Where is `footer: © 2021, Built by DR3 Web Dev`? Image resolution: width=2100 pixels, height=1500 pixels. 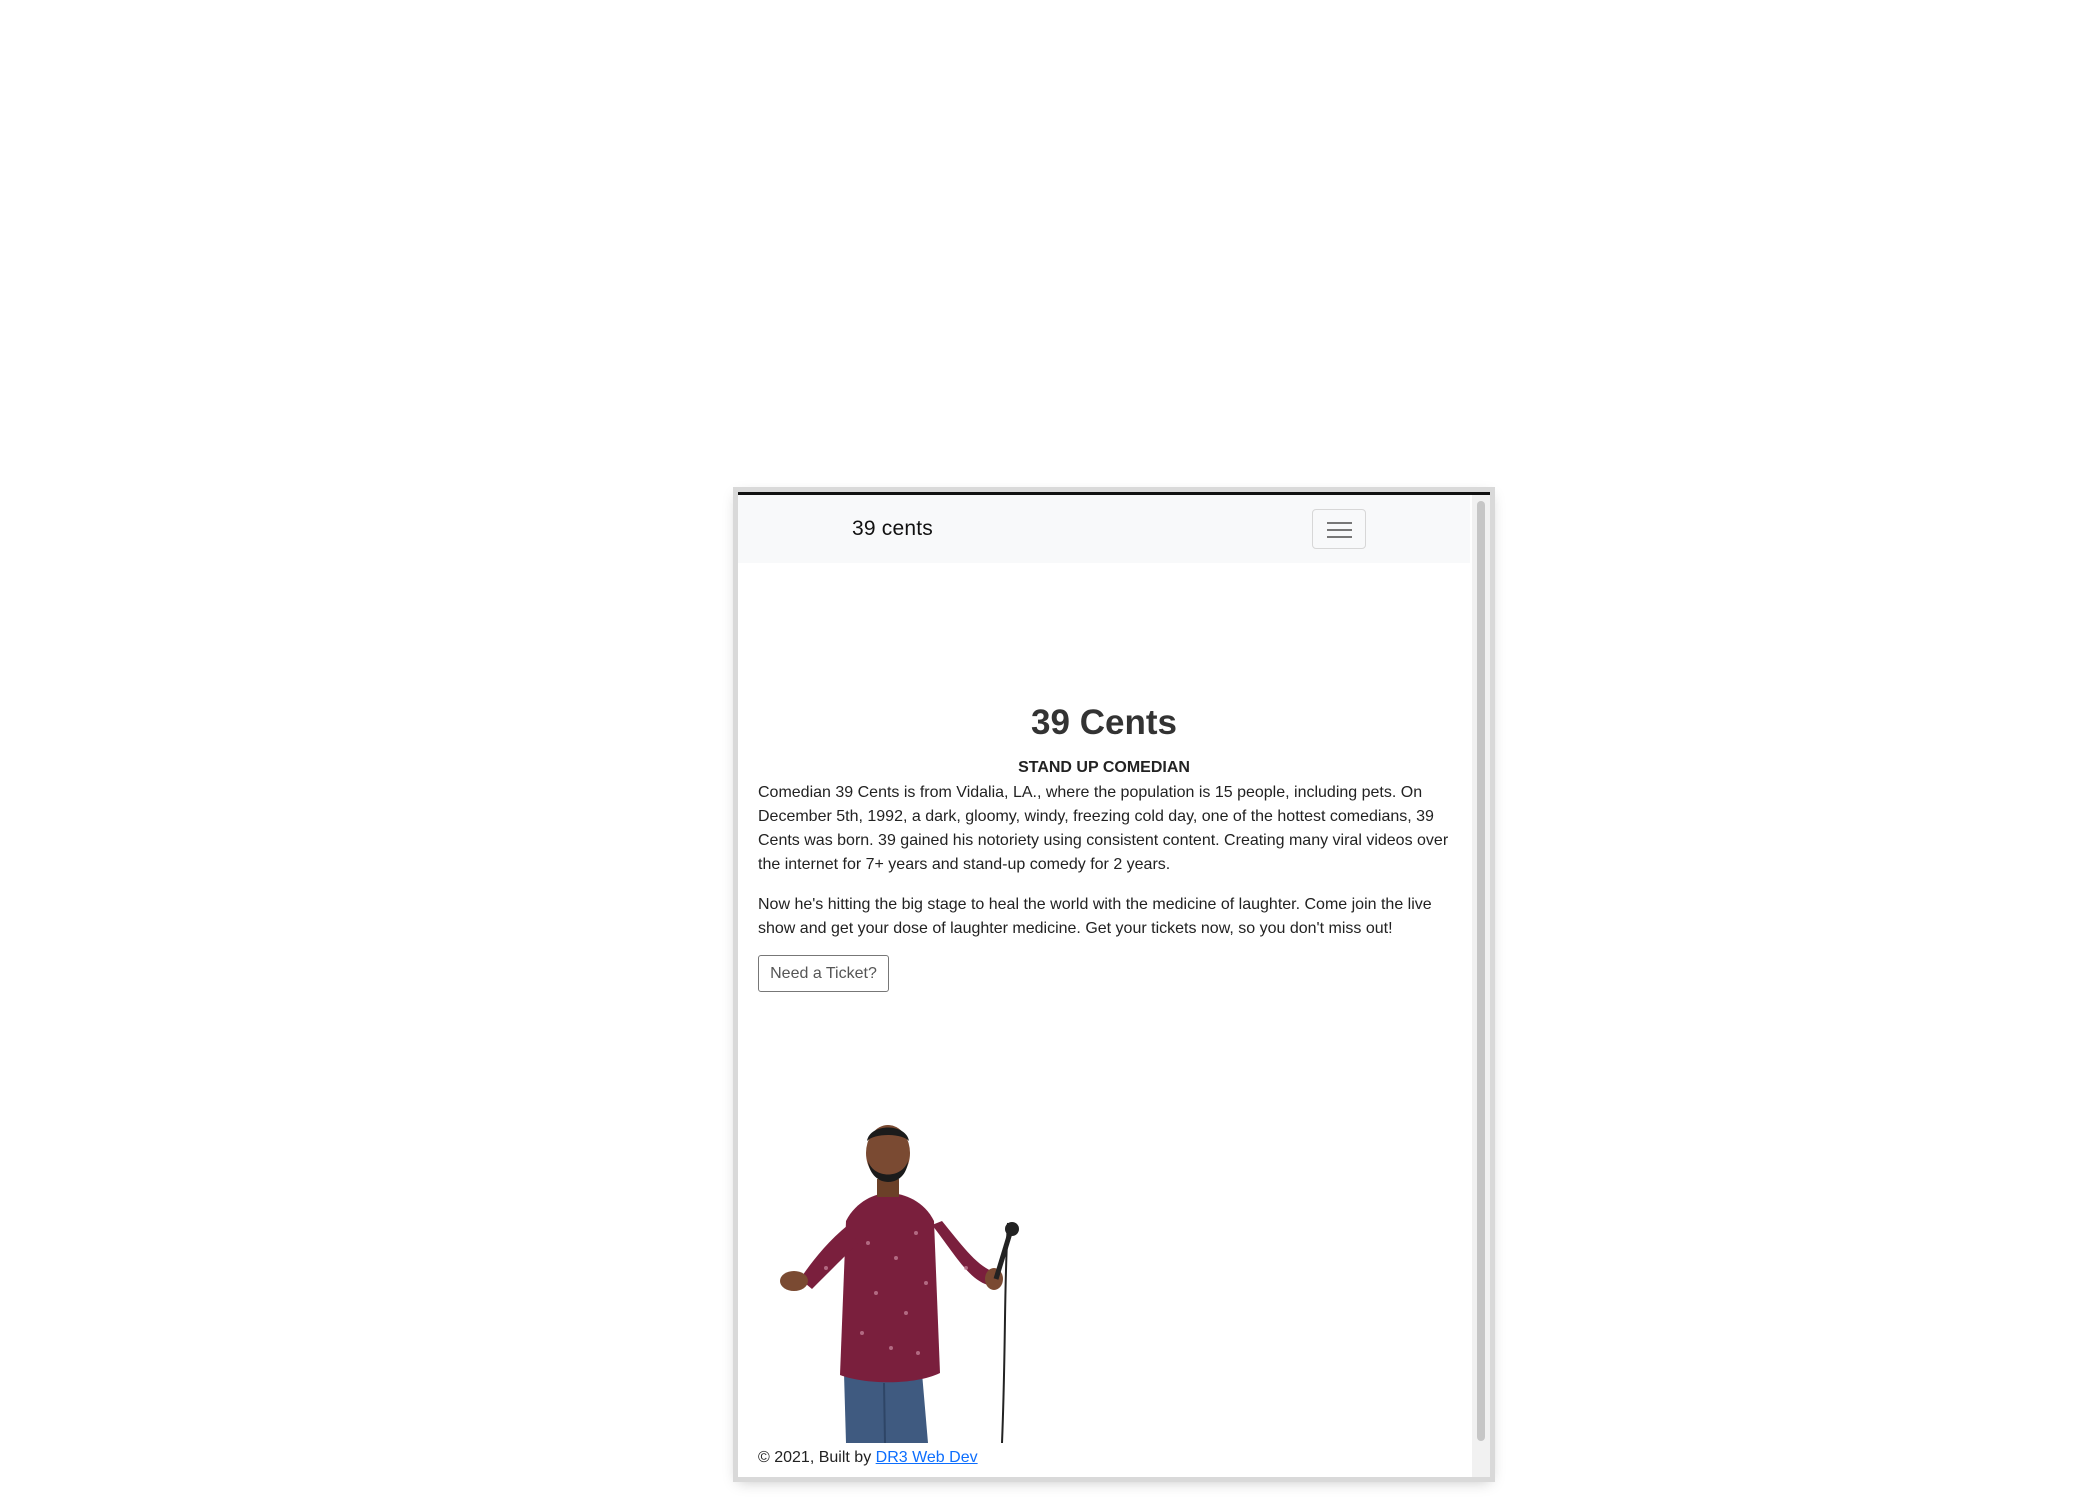
footer: © 2021, Built by DR3 Web Dev is located at coordinates (868, 1458).